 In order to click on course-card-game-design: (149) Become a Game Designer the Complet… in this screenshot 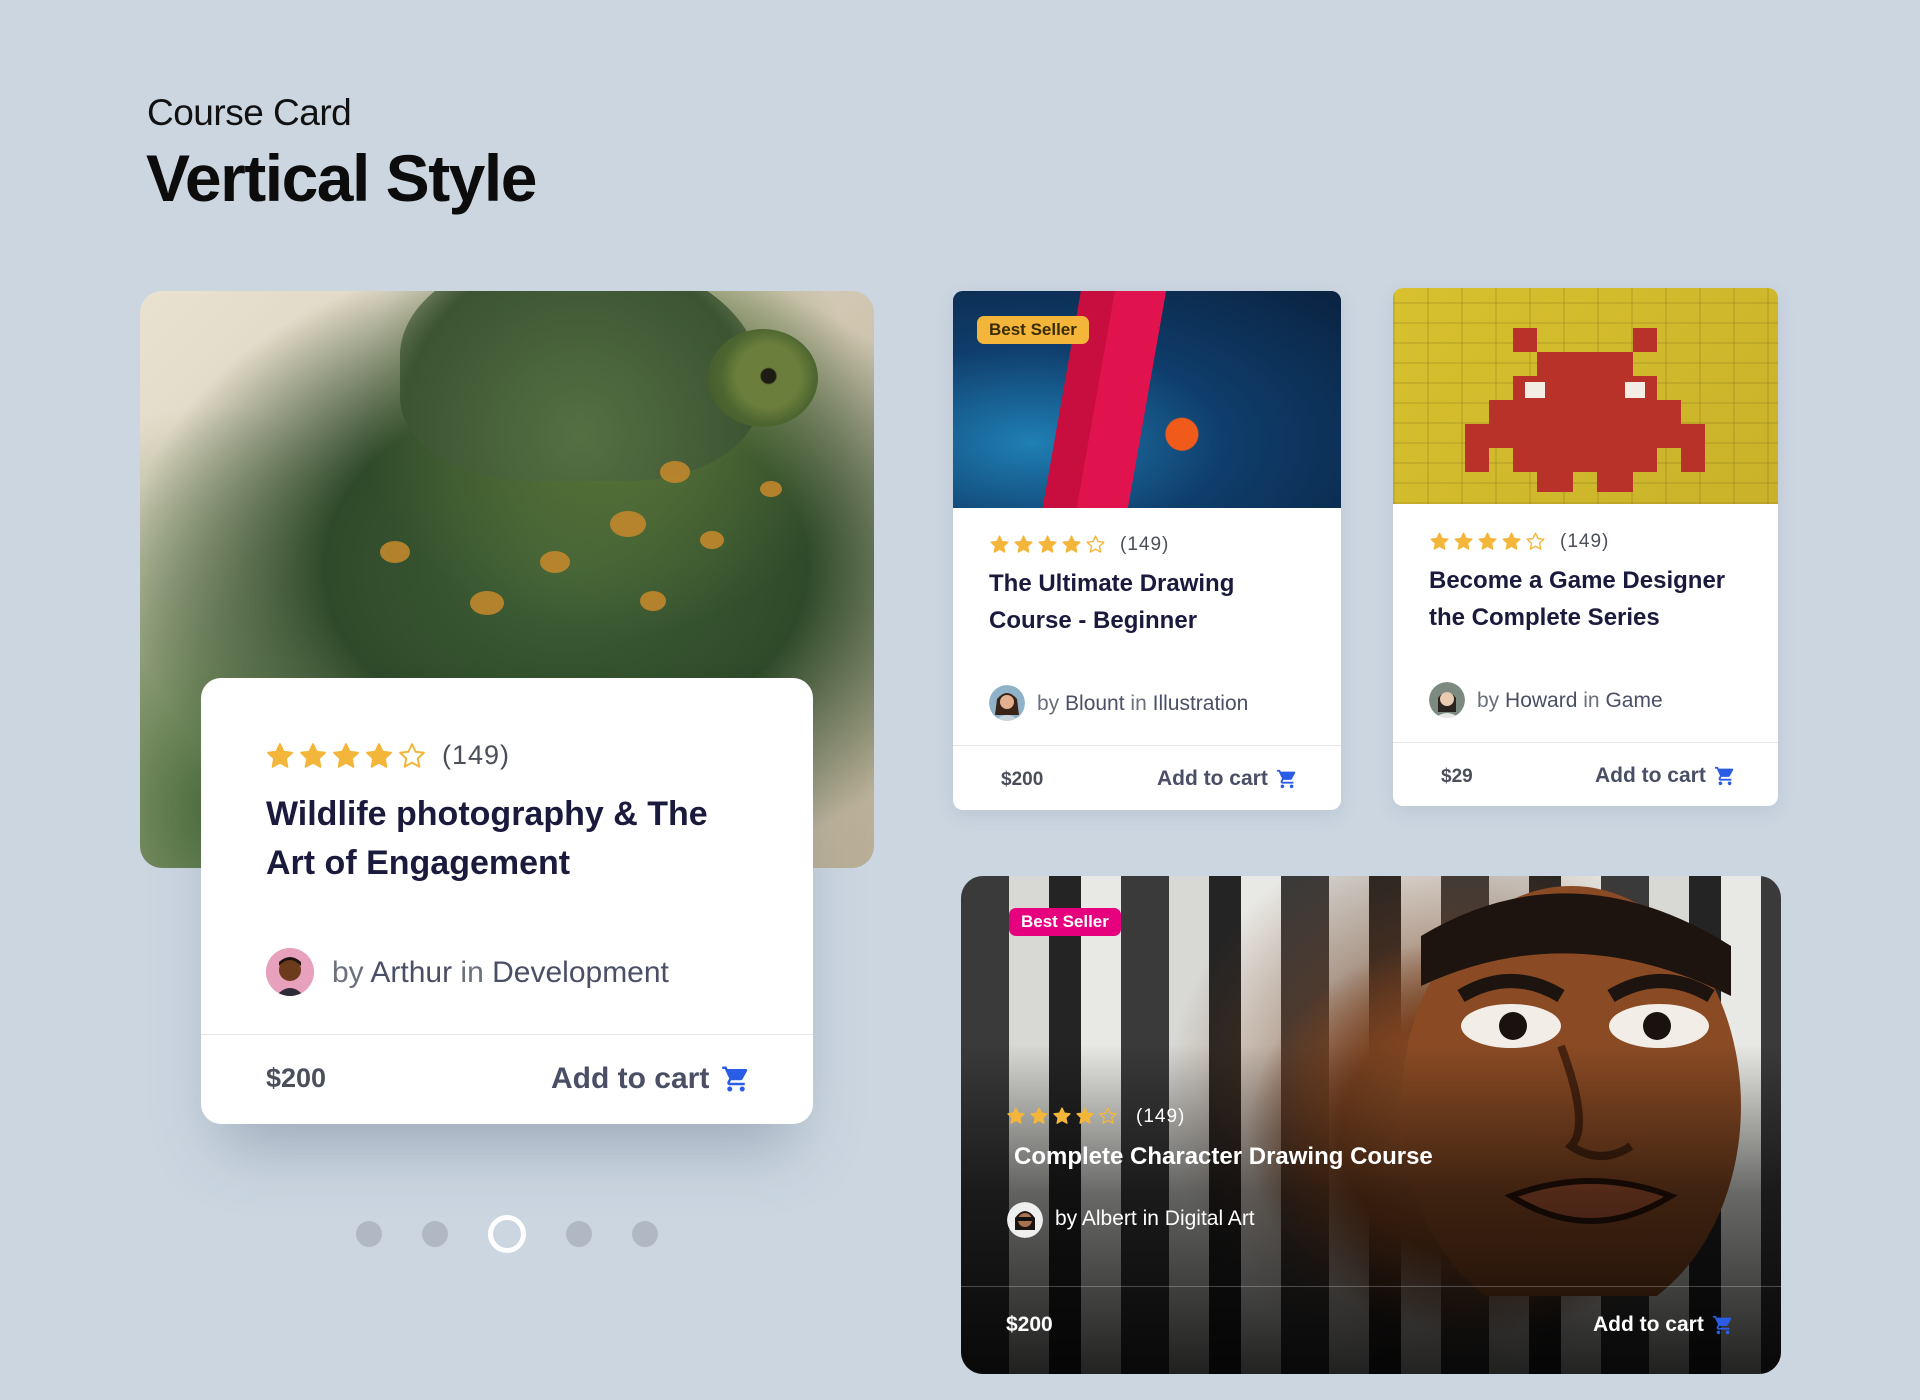, I will do `click(1585, 547)`.